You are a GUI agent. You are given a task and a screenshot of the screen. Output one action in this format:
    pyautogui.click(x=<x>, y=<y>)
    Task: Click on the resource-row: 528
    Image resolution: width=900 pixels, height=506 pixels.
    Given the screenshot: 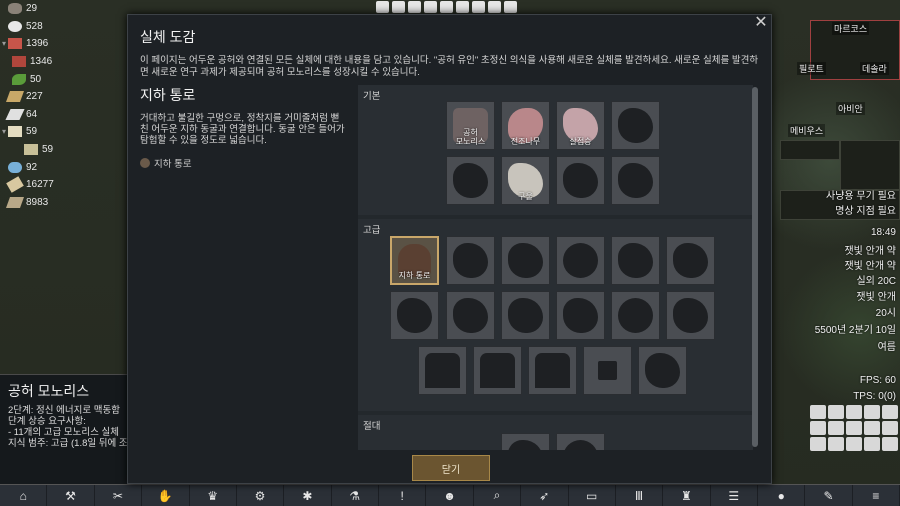 What is the action you would take?
    pyautogui.click(x=63, y=27)
    